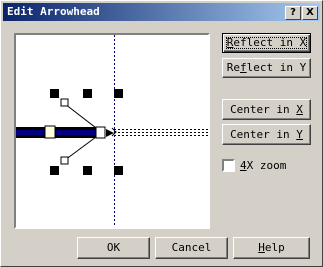 The height and width of the screenshot is (267, 323). Describe the element at coordinates (243, 67) in the screenshot. I see `accelerator-key: f` at that location.